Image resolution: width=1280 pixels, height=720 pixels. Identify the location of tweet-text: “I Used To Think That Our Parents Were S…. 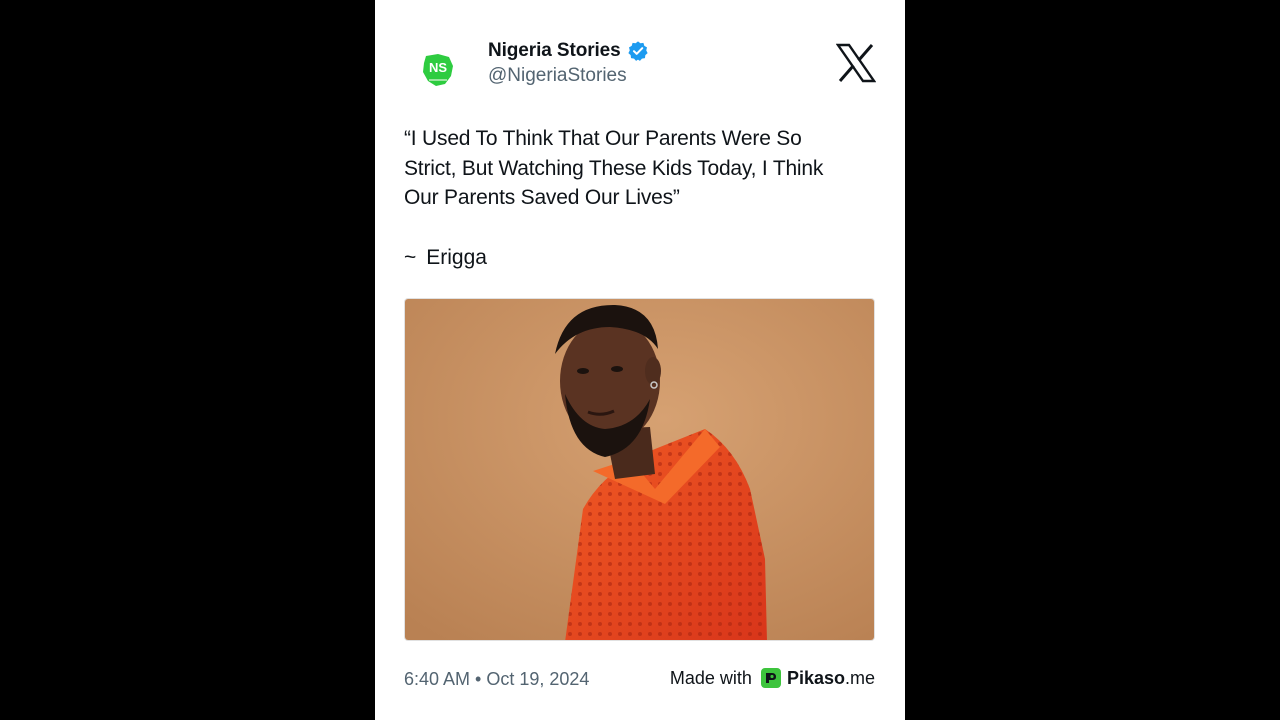
(639, 168).